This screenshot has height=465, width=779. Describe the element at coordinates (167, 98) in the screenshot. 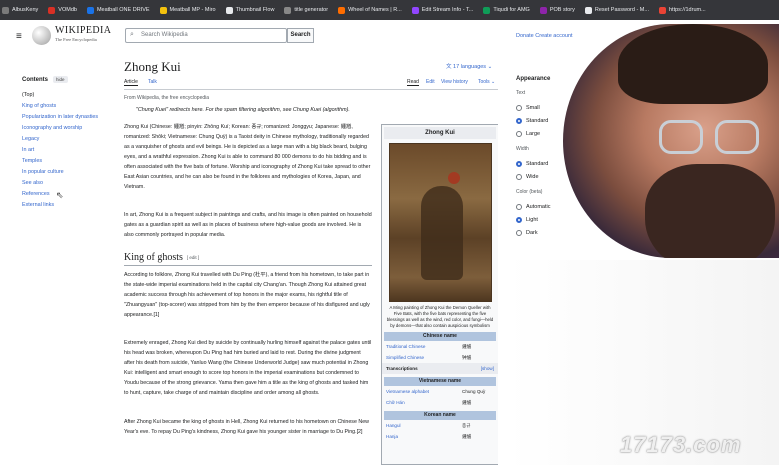

I see `site-subtitle: From Wikipedia, the free encyclopedia` at that location.